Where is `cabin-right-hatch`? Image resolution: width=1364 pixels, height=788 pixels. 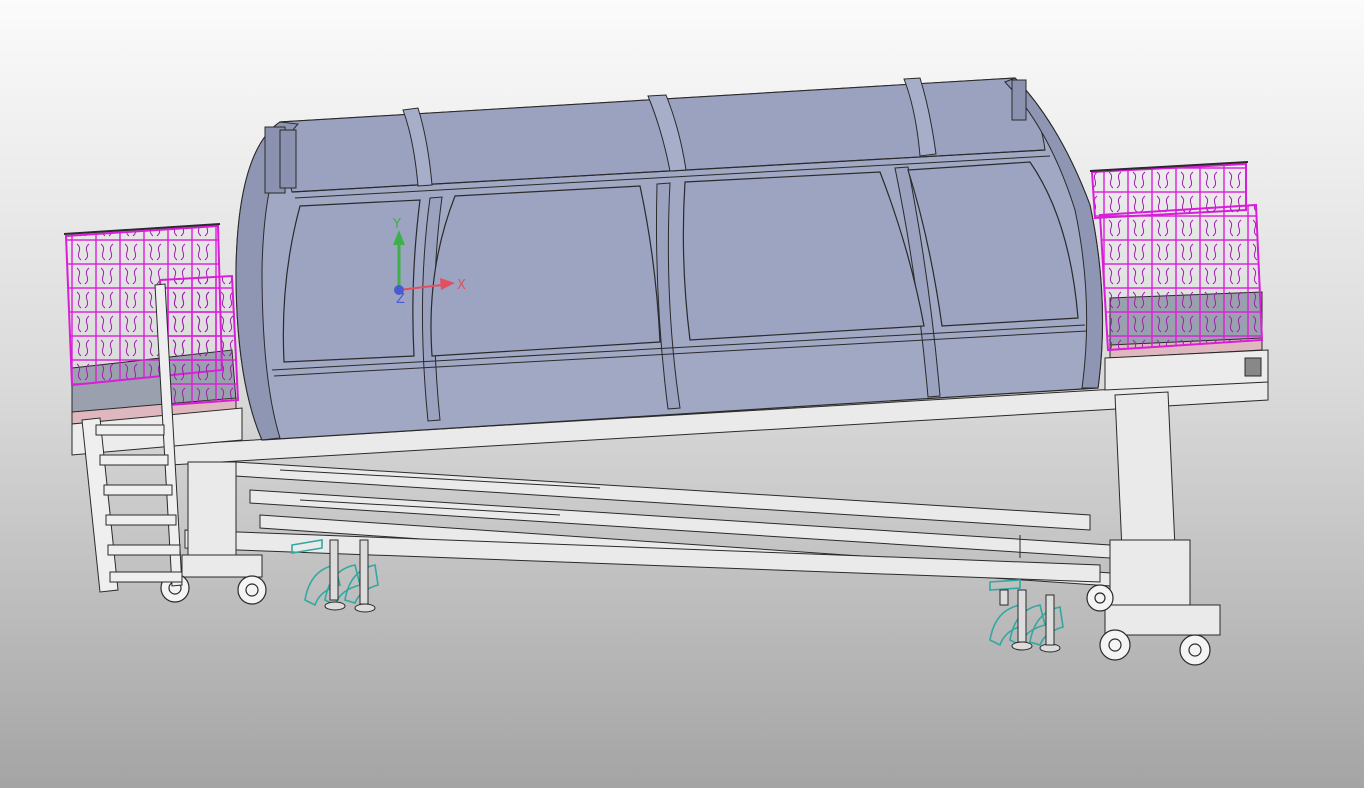
cabin-right-hatch is located at coordinates (1019, 100).